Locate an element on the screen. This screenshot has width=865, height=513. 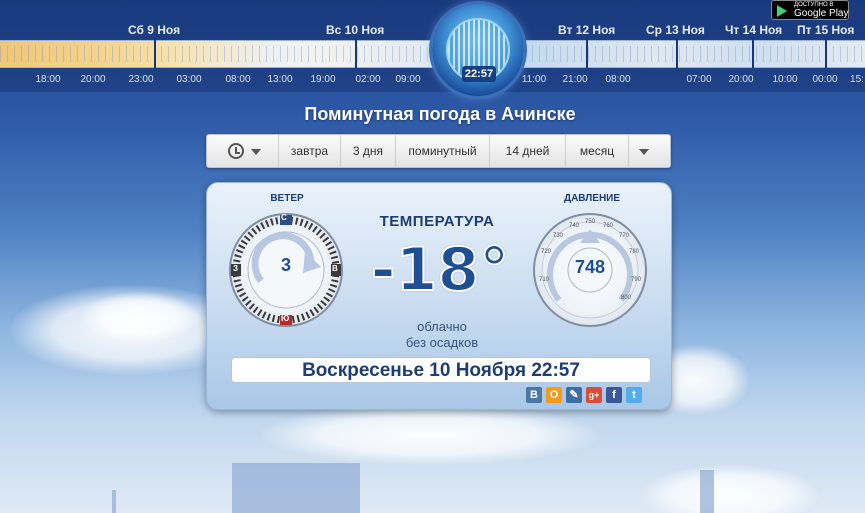
timeline-hour-label: 02:00 is located at coordinates (368, 79).